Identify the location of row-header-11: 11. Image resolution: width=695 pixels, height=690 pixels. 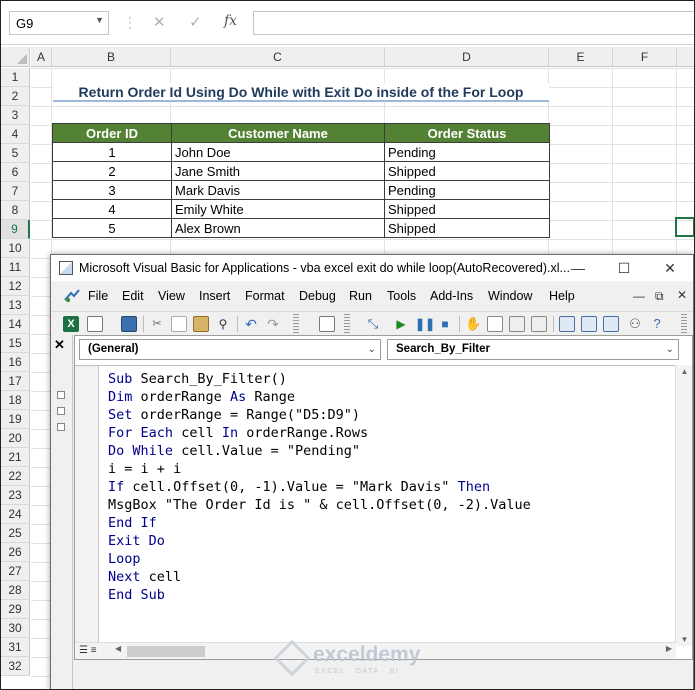
(15, 267).